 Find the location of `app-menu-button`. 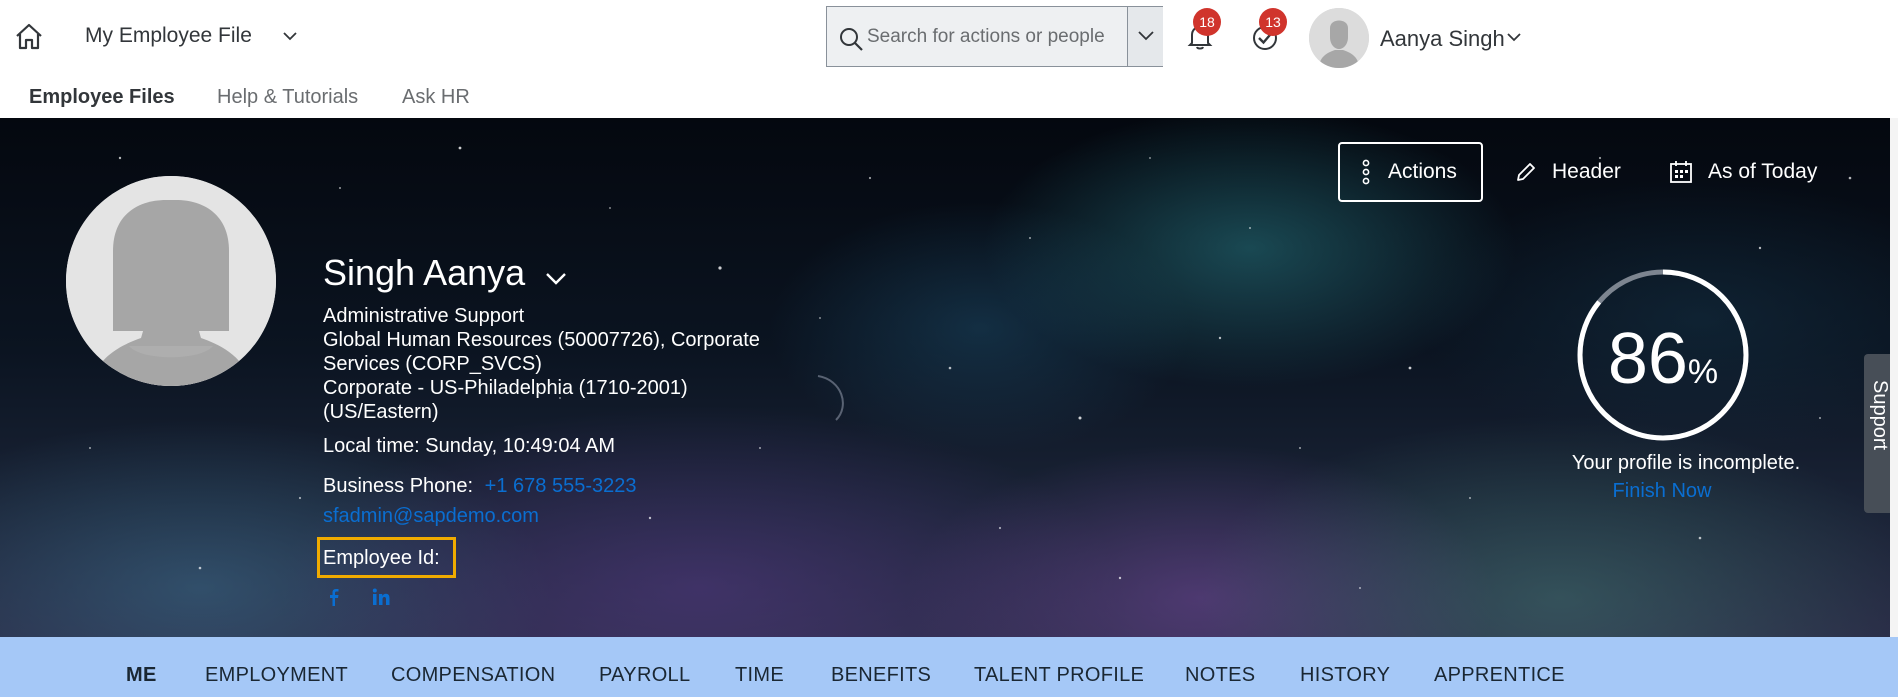

app-menu-button is located at coordinates (290, 36).